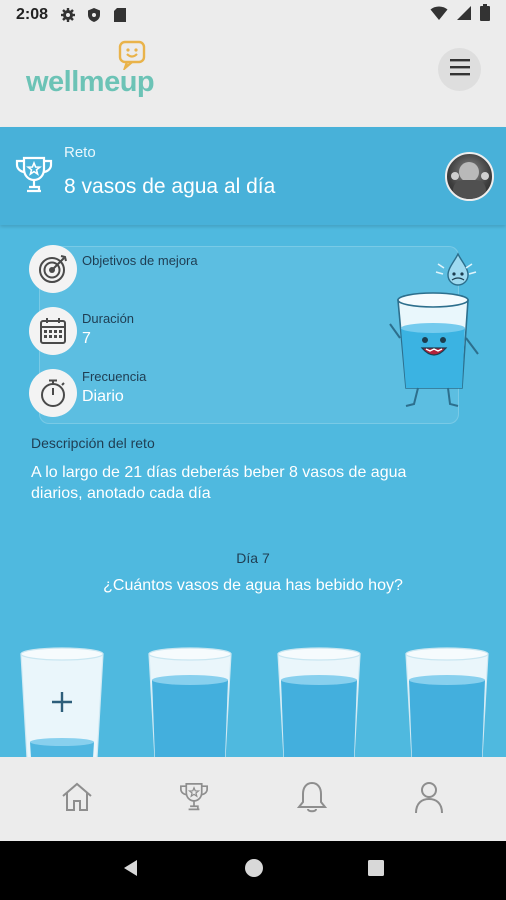  What do you see at coordinates (32, 14) in the screenshot?
I see `status-time: 2:08` at bounding box center [32, 14].